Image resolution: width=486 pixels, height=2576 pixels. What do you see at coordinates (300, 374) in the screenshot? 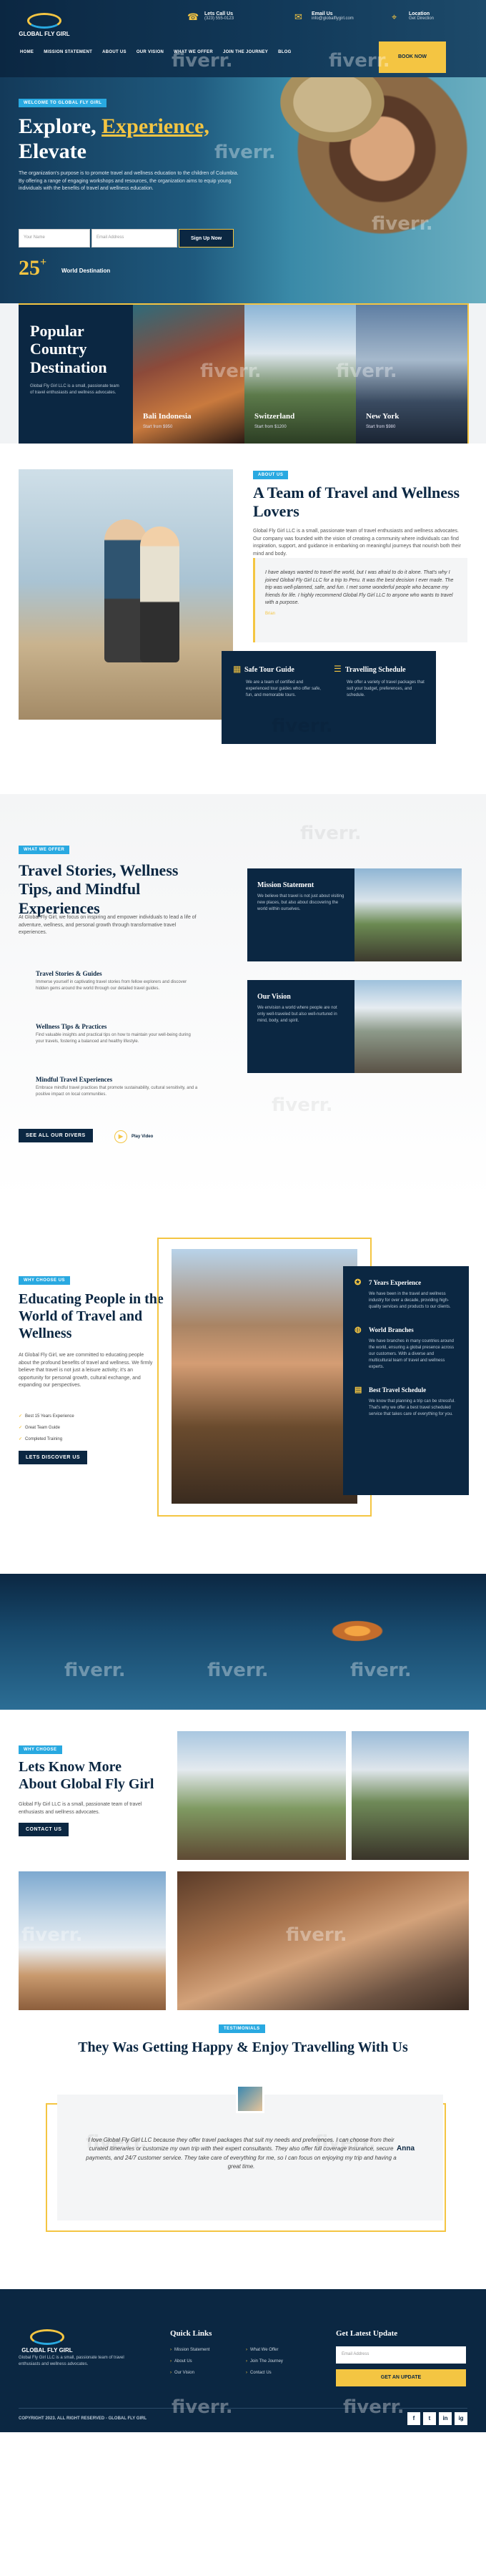
I see `destination-card: Switzerland Start from $1200` at bounding box center [300, 374].